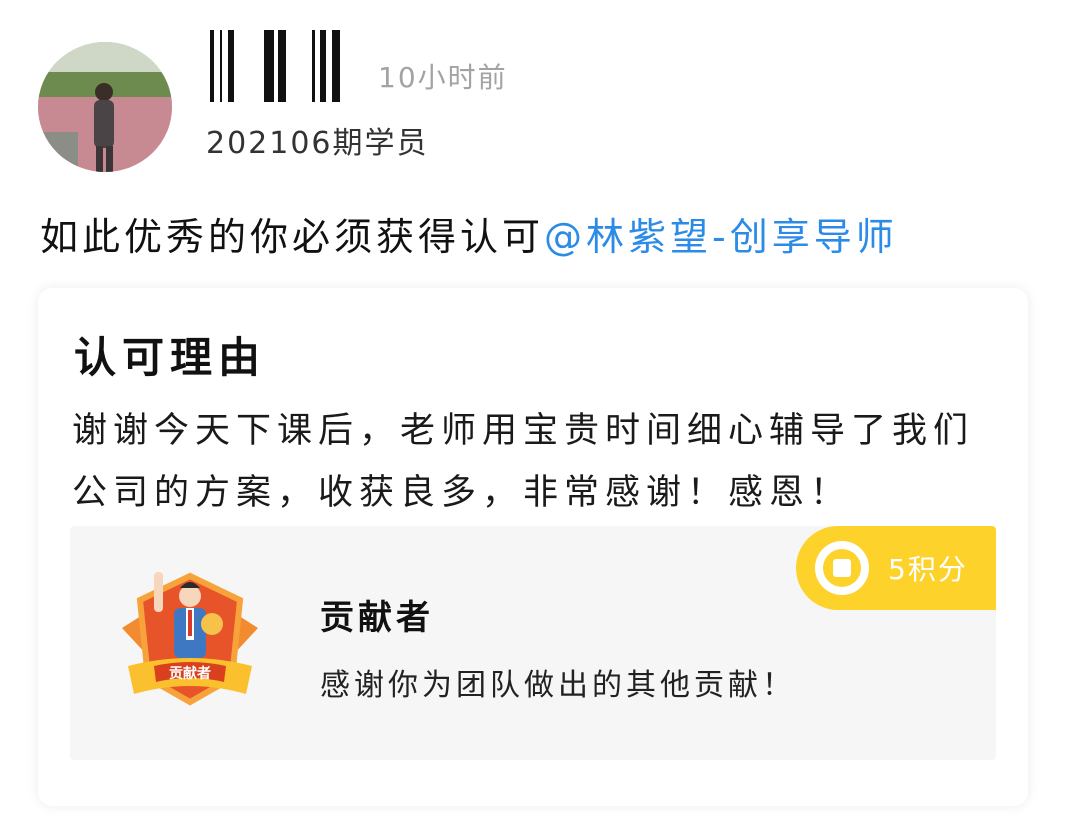 The image size is (1066, 830). Describe the element at coordinates (292, 237) in the screenshot. I see `post-message: 如此优秀的你必须获得认可` at that location.